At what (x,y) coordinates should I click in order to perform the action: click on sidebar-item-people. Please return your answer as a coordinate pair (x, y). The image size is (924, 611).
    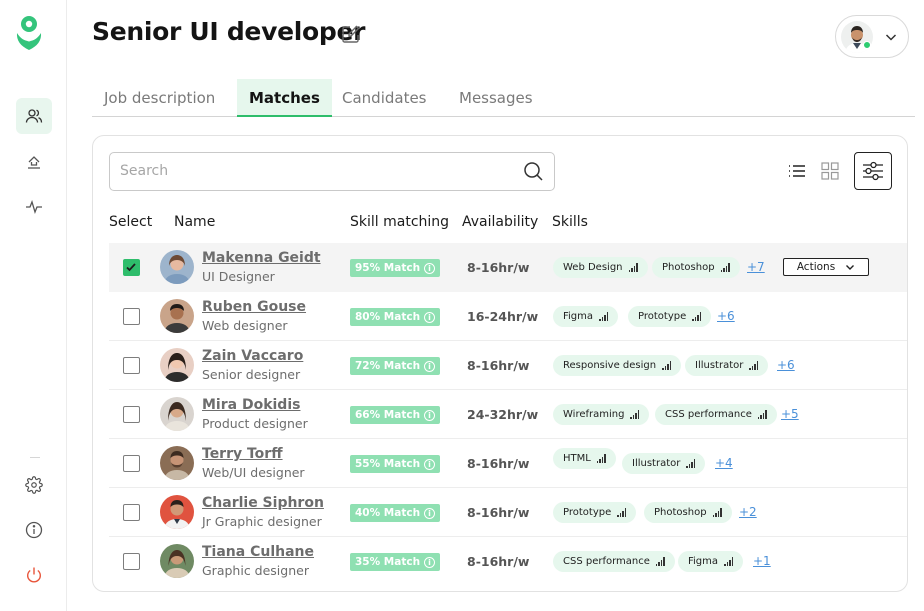
    Looking at the image, I should click on (34, 116).